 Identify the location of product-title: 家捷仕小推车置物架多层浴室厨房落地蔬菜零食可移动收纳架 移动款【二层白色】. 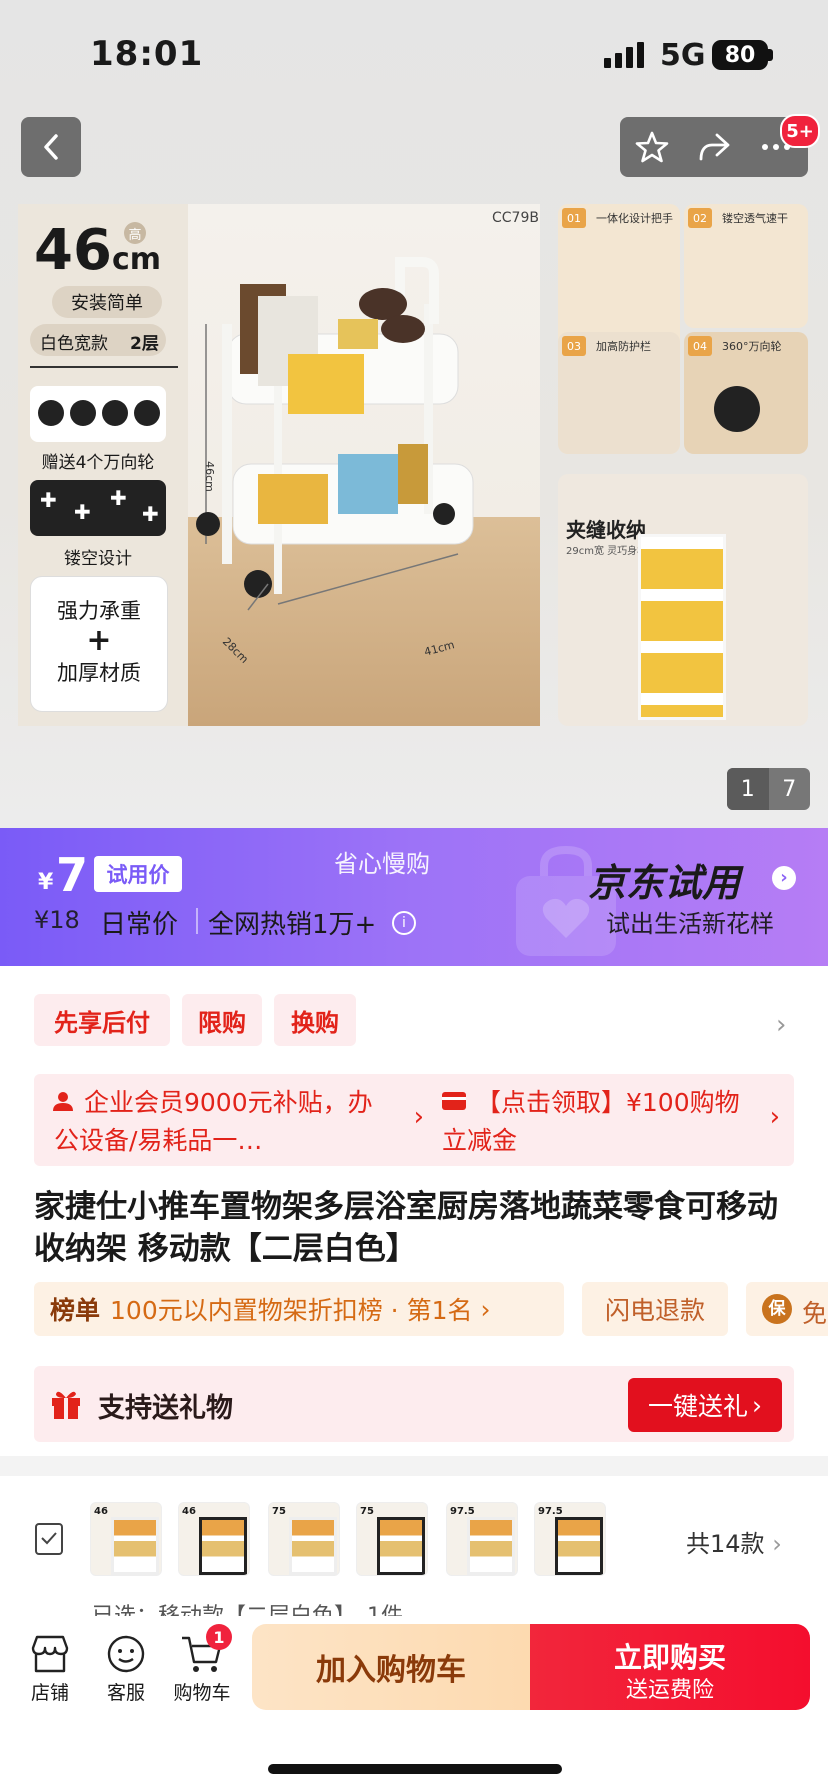
(406, 1228).